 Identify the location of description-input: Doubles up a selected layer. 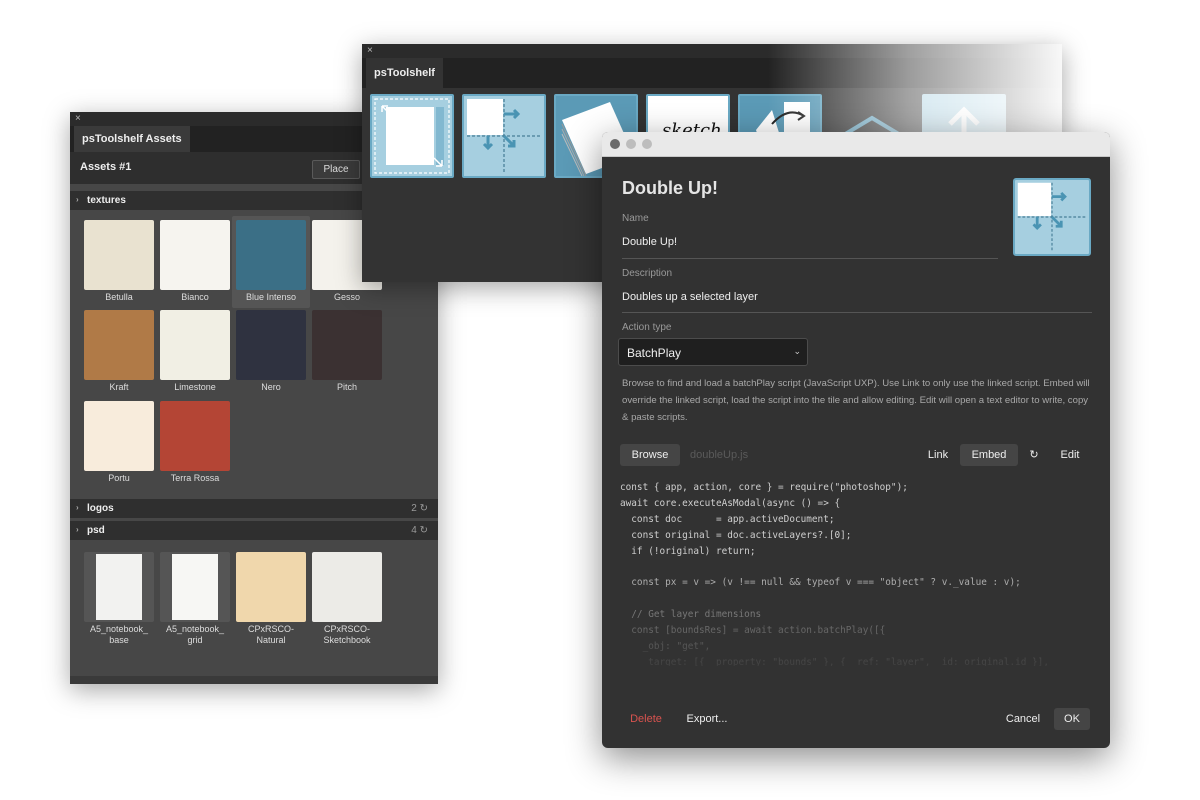
(690, 297).